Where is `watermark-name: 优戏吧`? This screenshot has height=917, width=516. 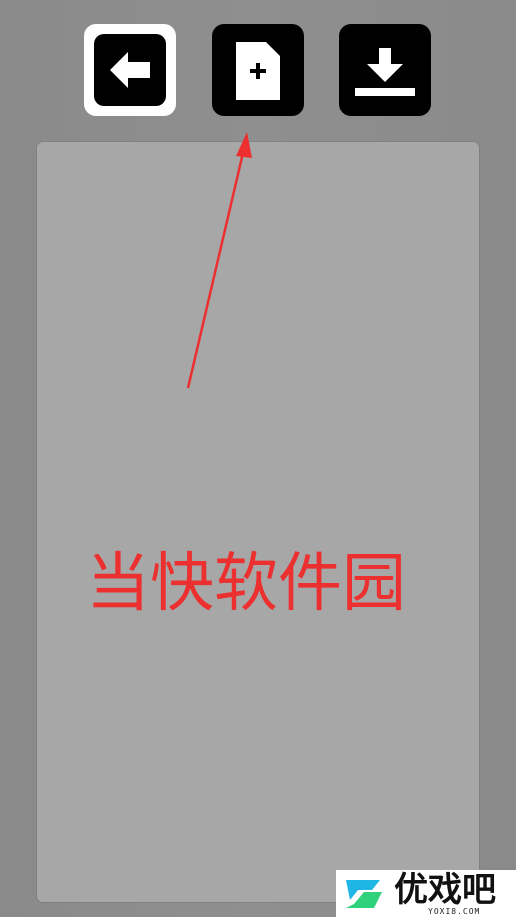
watermark-name: 优戏吧 is located at coordinates (445, 890).